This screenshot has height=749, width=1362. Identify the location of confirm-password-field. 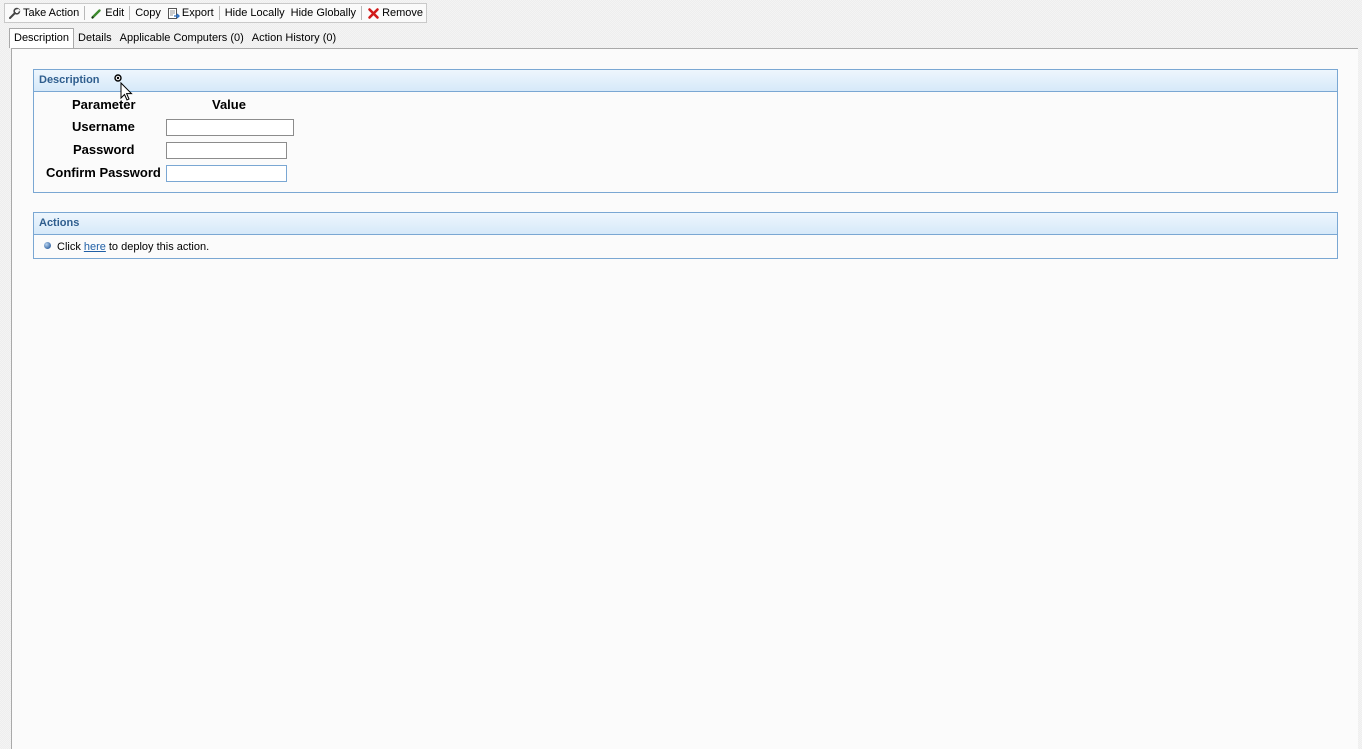
(226, 173).